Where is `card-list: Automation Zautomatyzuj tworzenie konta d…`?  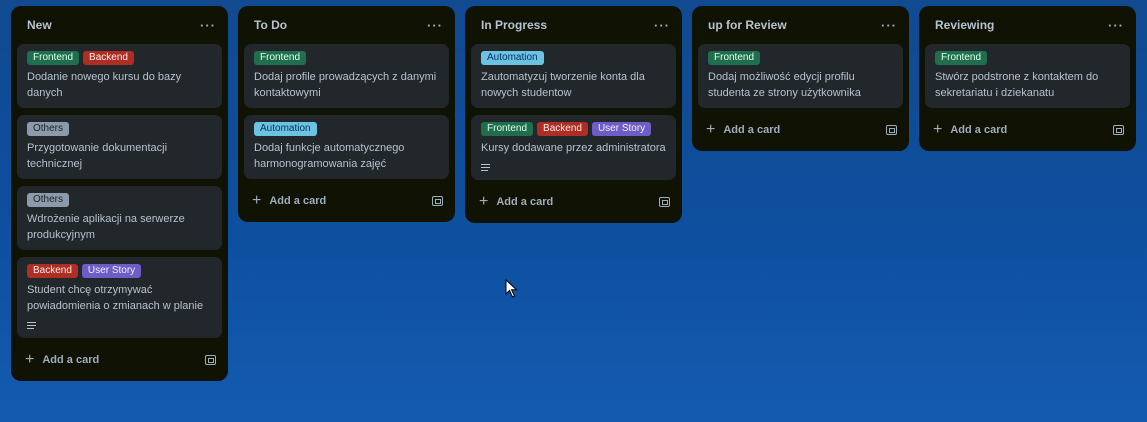
card-list: Automation Zautomatyzuj tworzenie konta d… is located at coordinates (573, 112).